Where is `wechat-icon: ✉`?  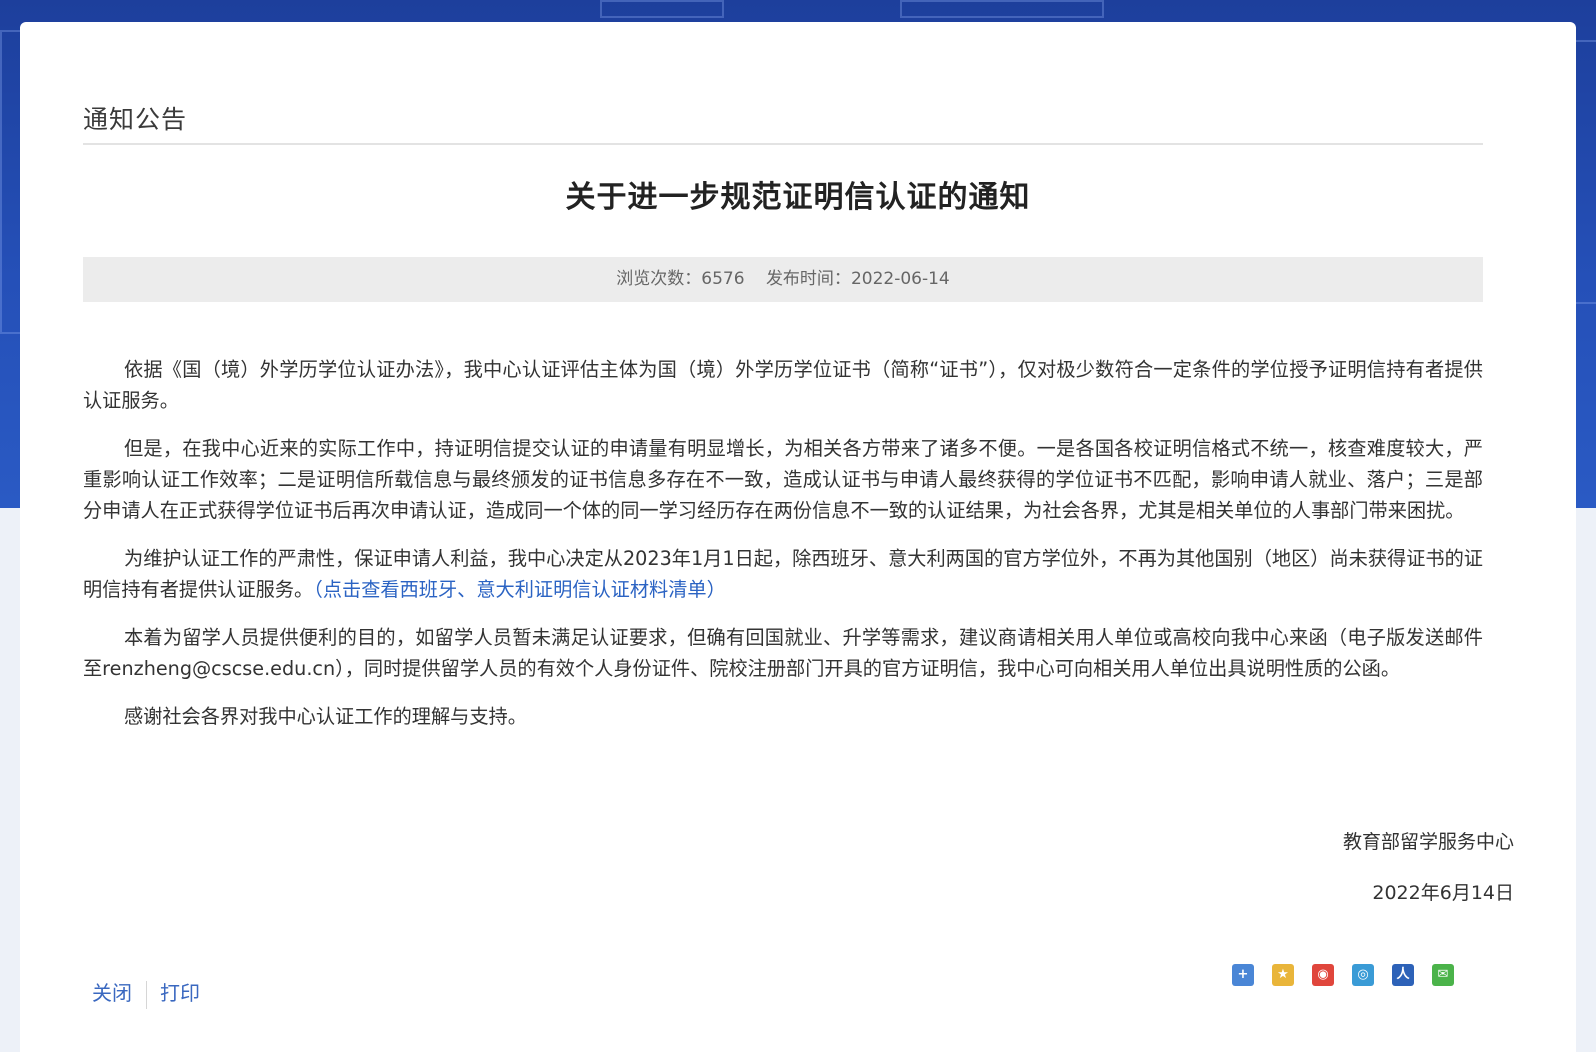
wechat-icon: ✉ is located at coordinates (1443, 975).